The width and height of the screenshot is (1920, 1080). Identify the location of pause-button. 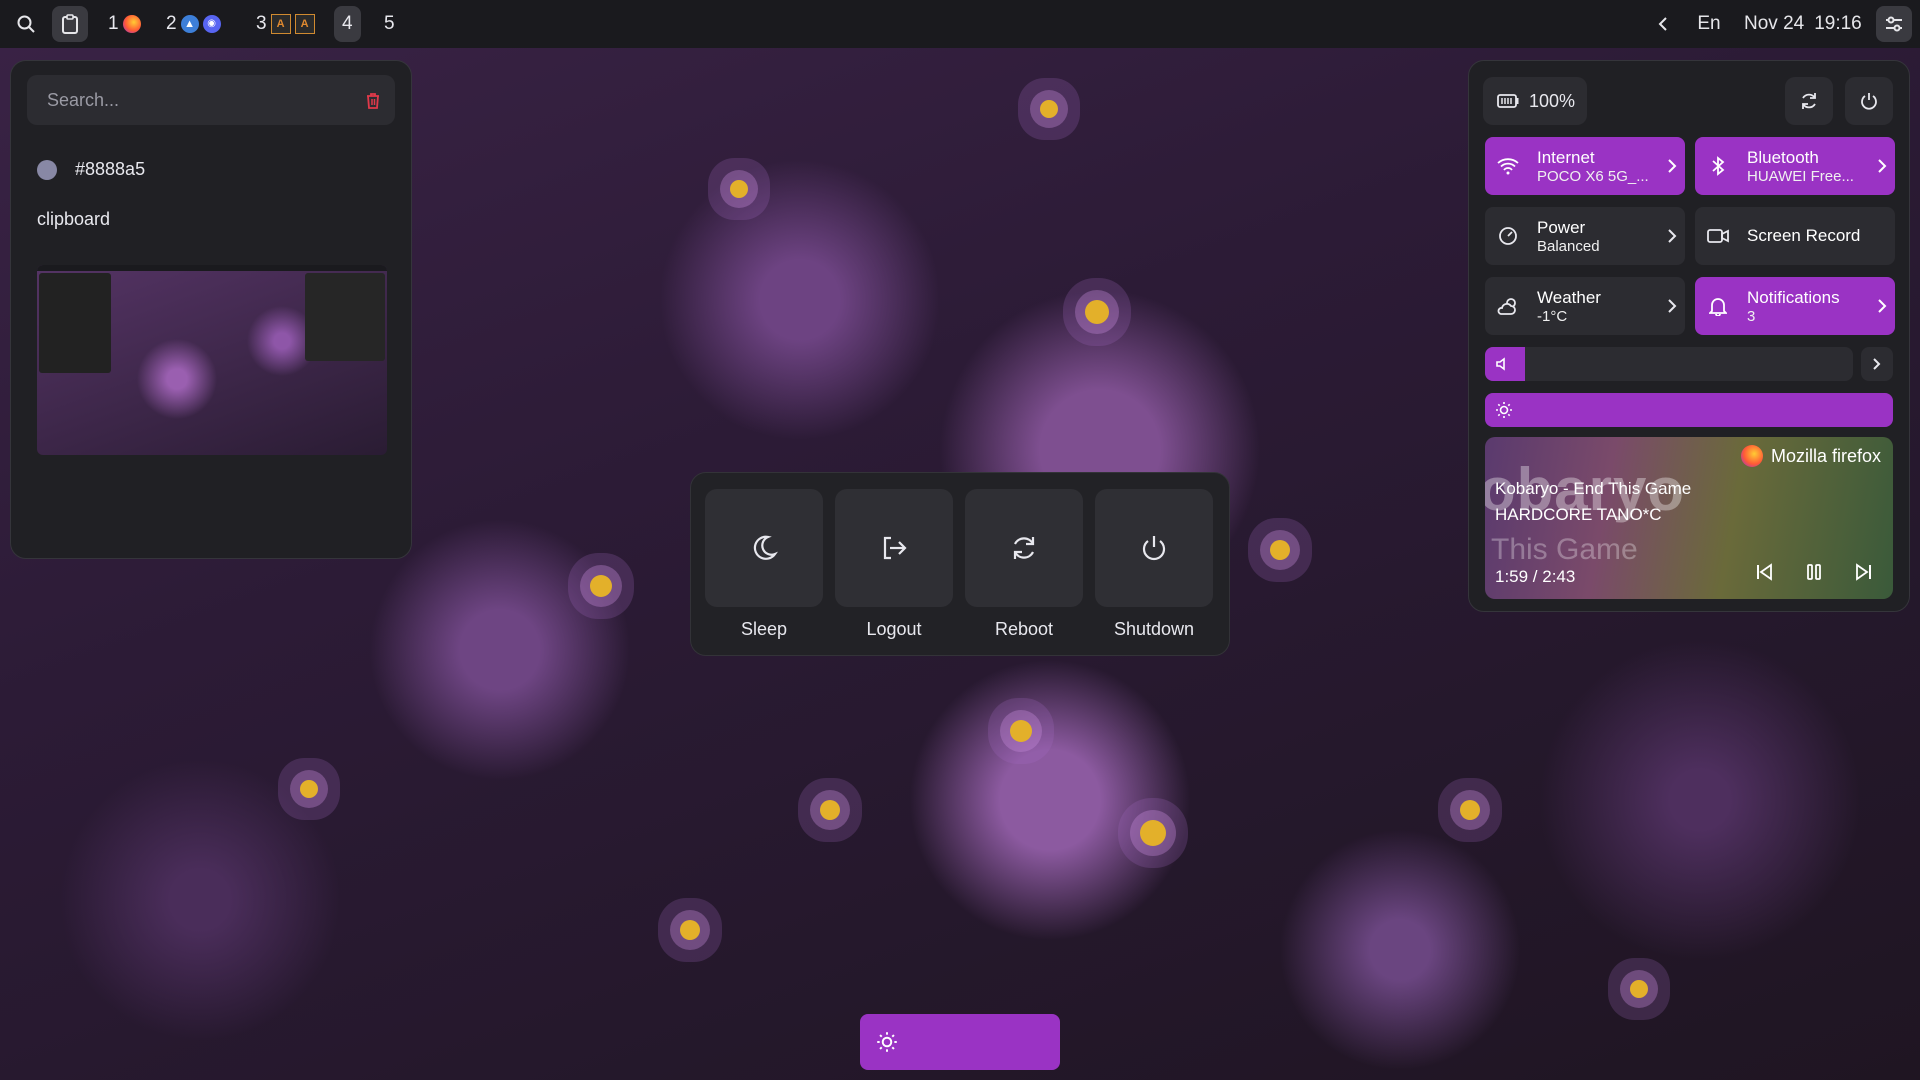
(1814, 572).